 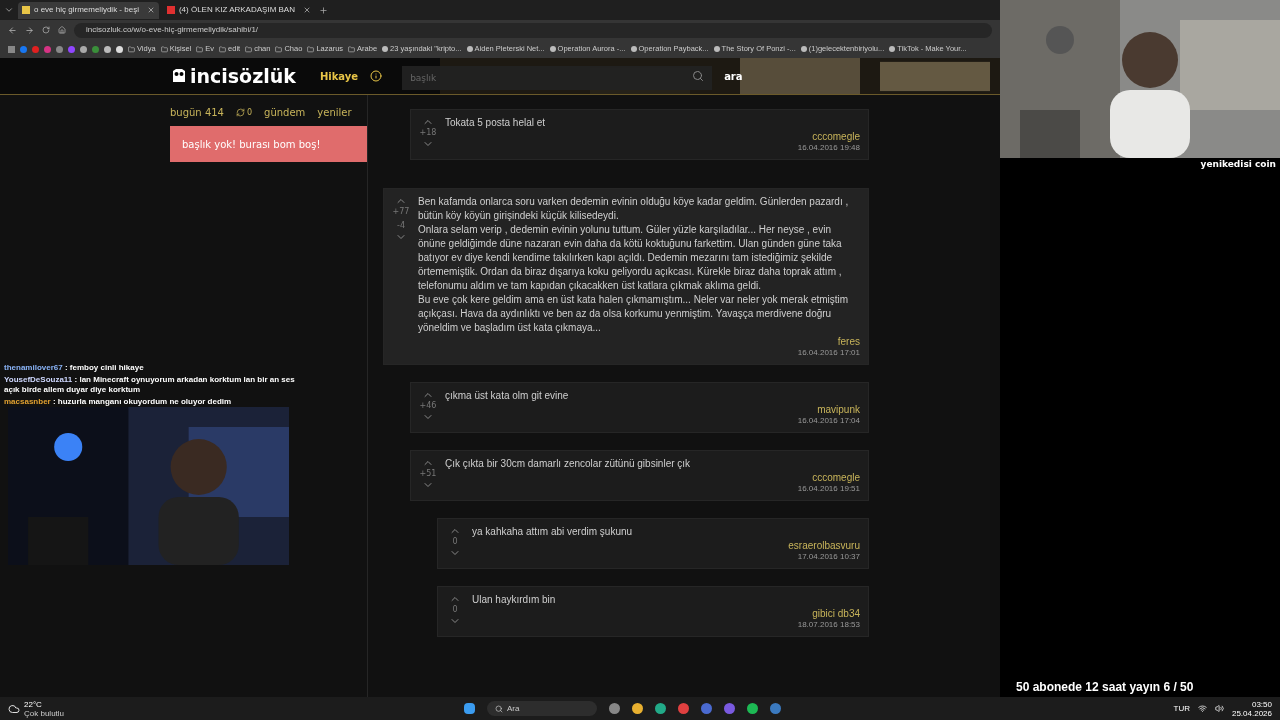 What do you see at coordinates (533, 30) in the screenshot?
I see `address-bar: incisozluk.co/w/o-eve-hiç-girmemeliydik/sahibi/1/` at bounding box center [533, 30].